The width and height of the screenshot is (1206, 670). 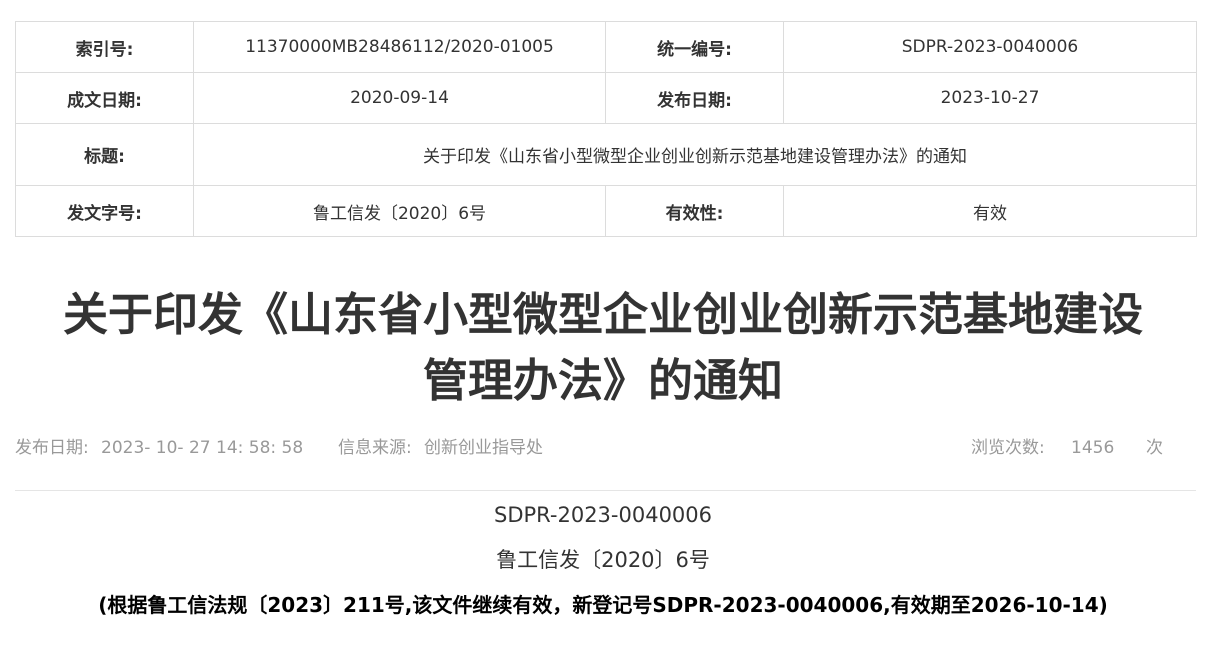 I want to click on registration-number: SDPR-2023-0040006, so click(x=603, y=515).